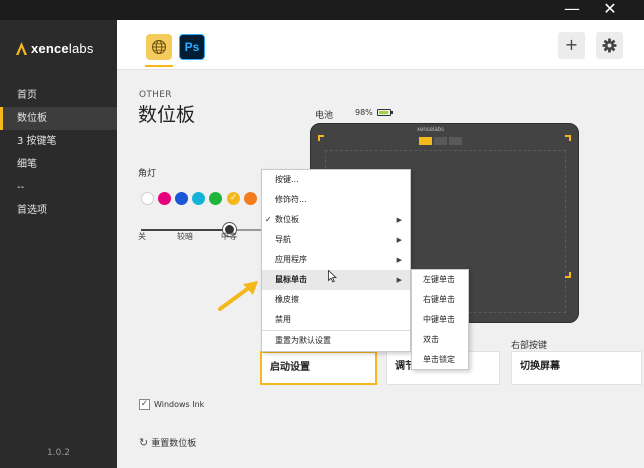 This screenshot has height=468, width=644. What do you see at coordinates (147, 174) in the screenshot?
I see `corner-light-label: 角灯` at bounding box center [147, 174].